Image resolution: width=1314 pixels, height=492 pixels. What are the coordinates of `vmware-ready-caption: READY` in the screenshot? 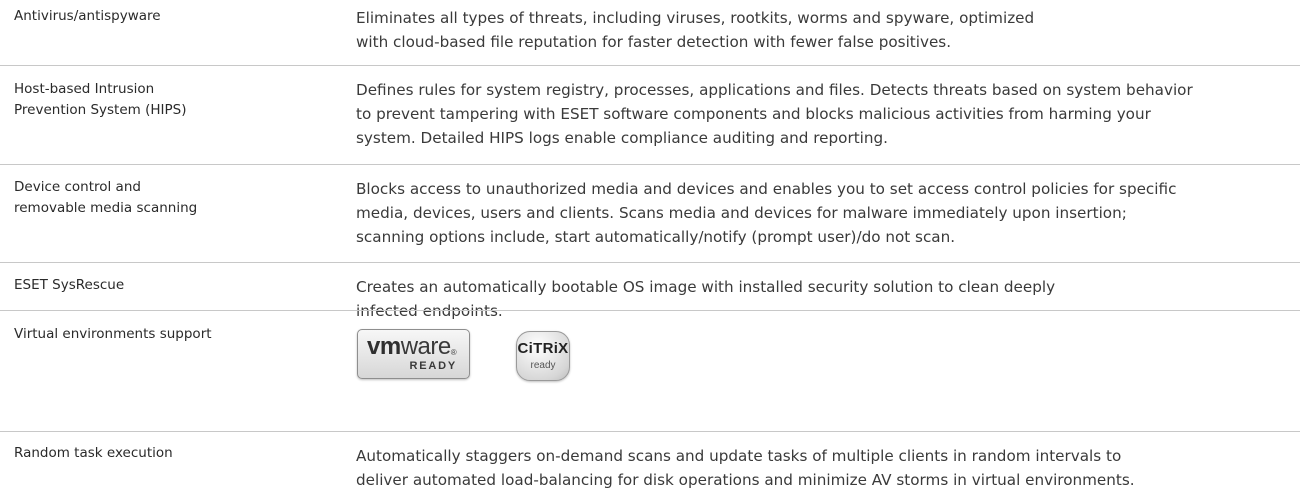 It's located at (433, 366).